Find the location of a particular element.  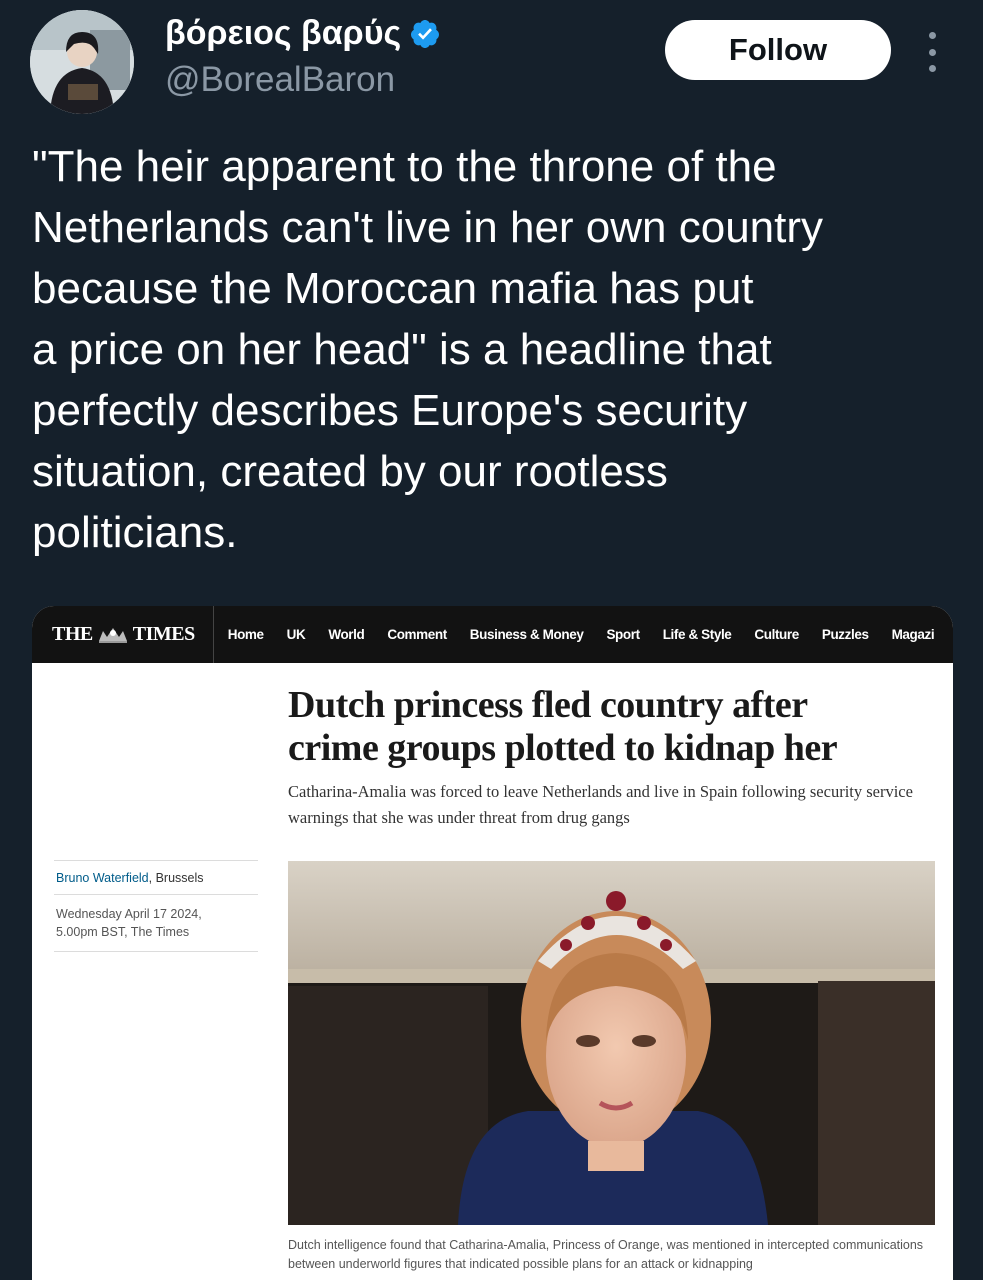

author-line: Bruno Waterfield, Brussels is located at coordinates (156, 877).